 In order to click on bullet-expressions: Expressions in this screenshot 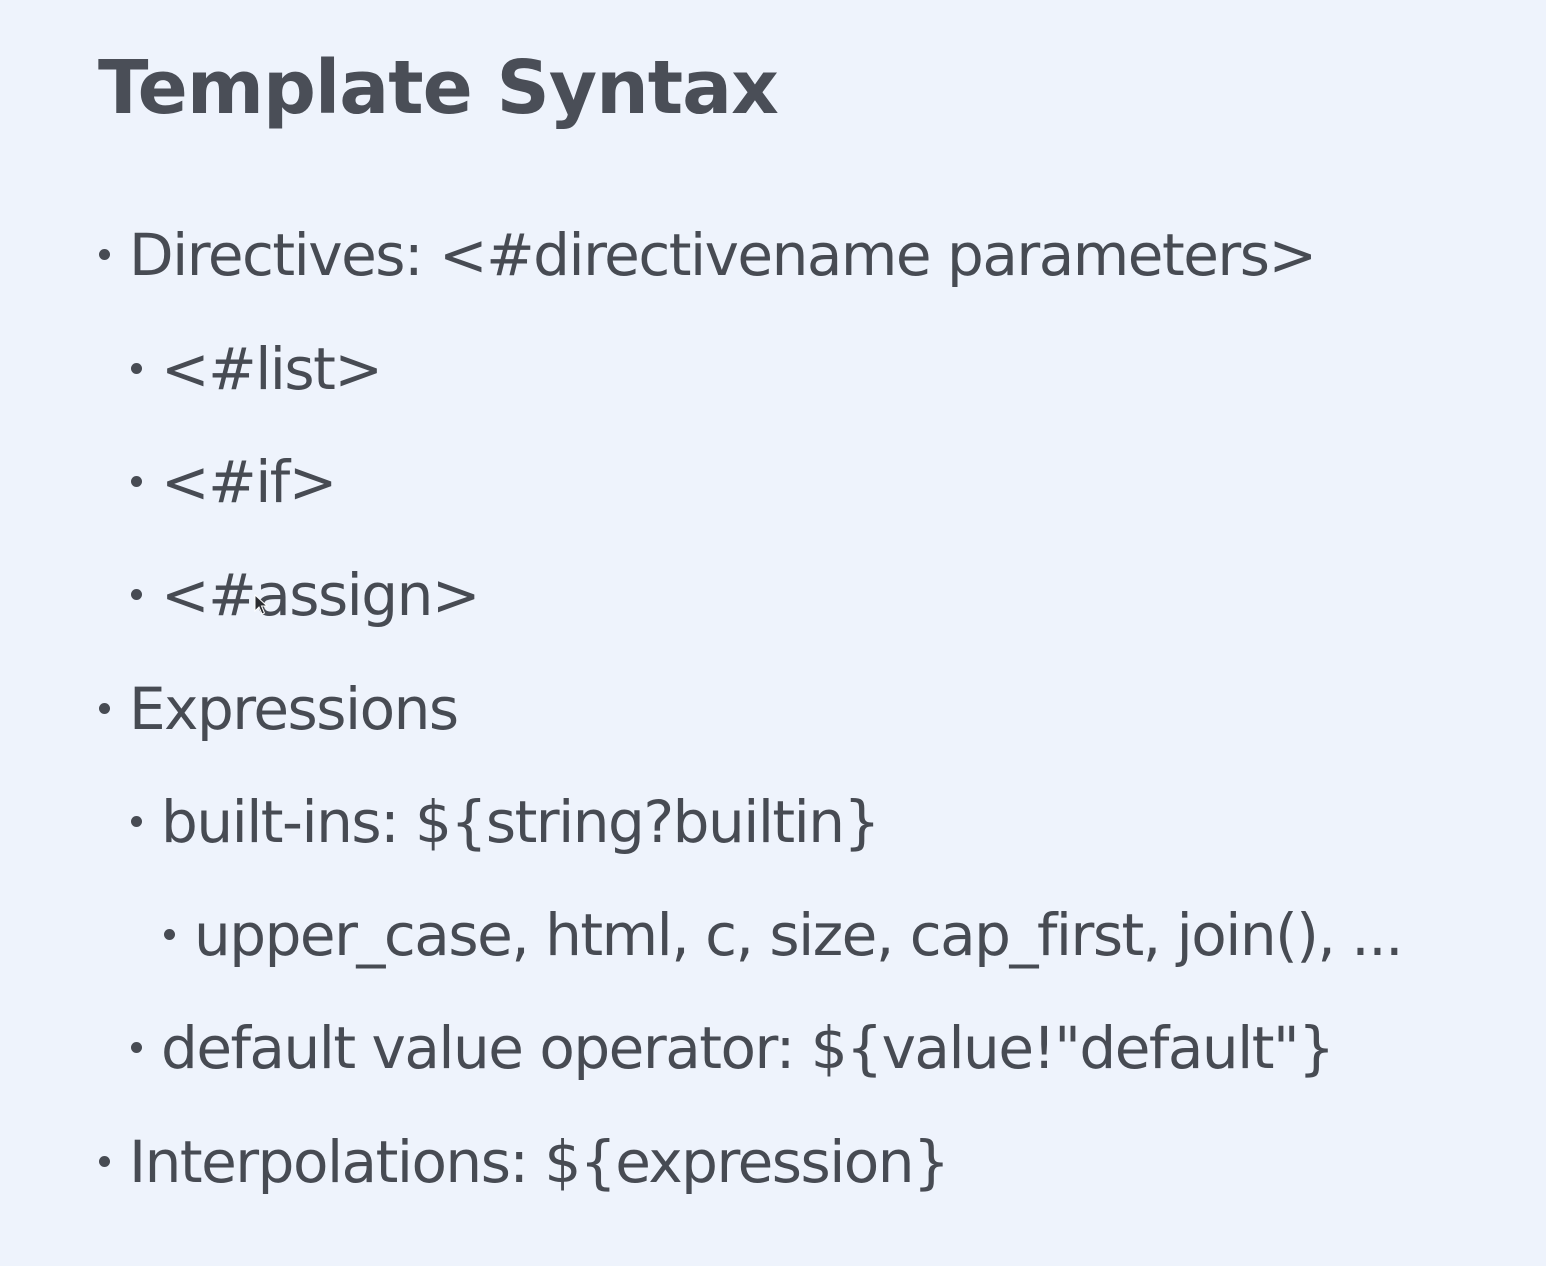, I will do `click(279, 709)`.